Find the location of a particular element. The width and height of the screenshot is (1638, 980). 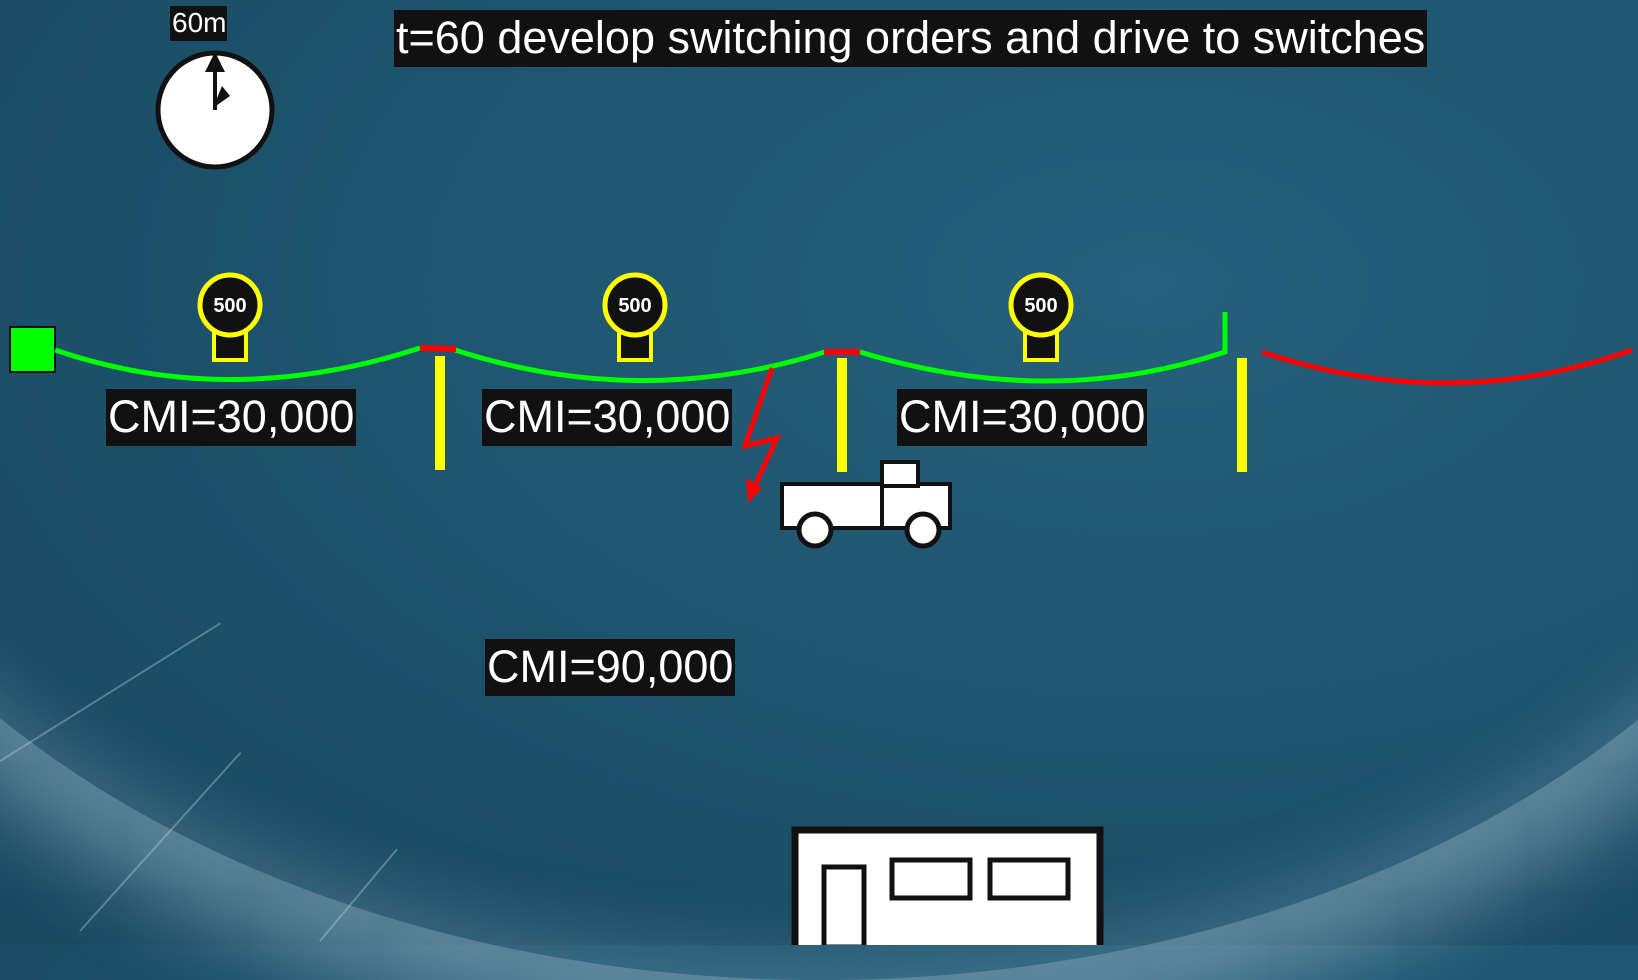

load-3: 500 is located at coordinates (1041, 317).